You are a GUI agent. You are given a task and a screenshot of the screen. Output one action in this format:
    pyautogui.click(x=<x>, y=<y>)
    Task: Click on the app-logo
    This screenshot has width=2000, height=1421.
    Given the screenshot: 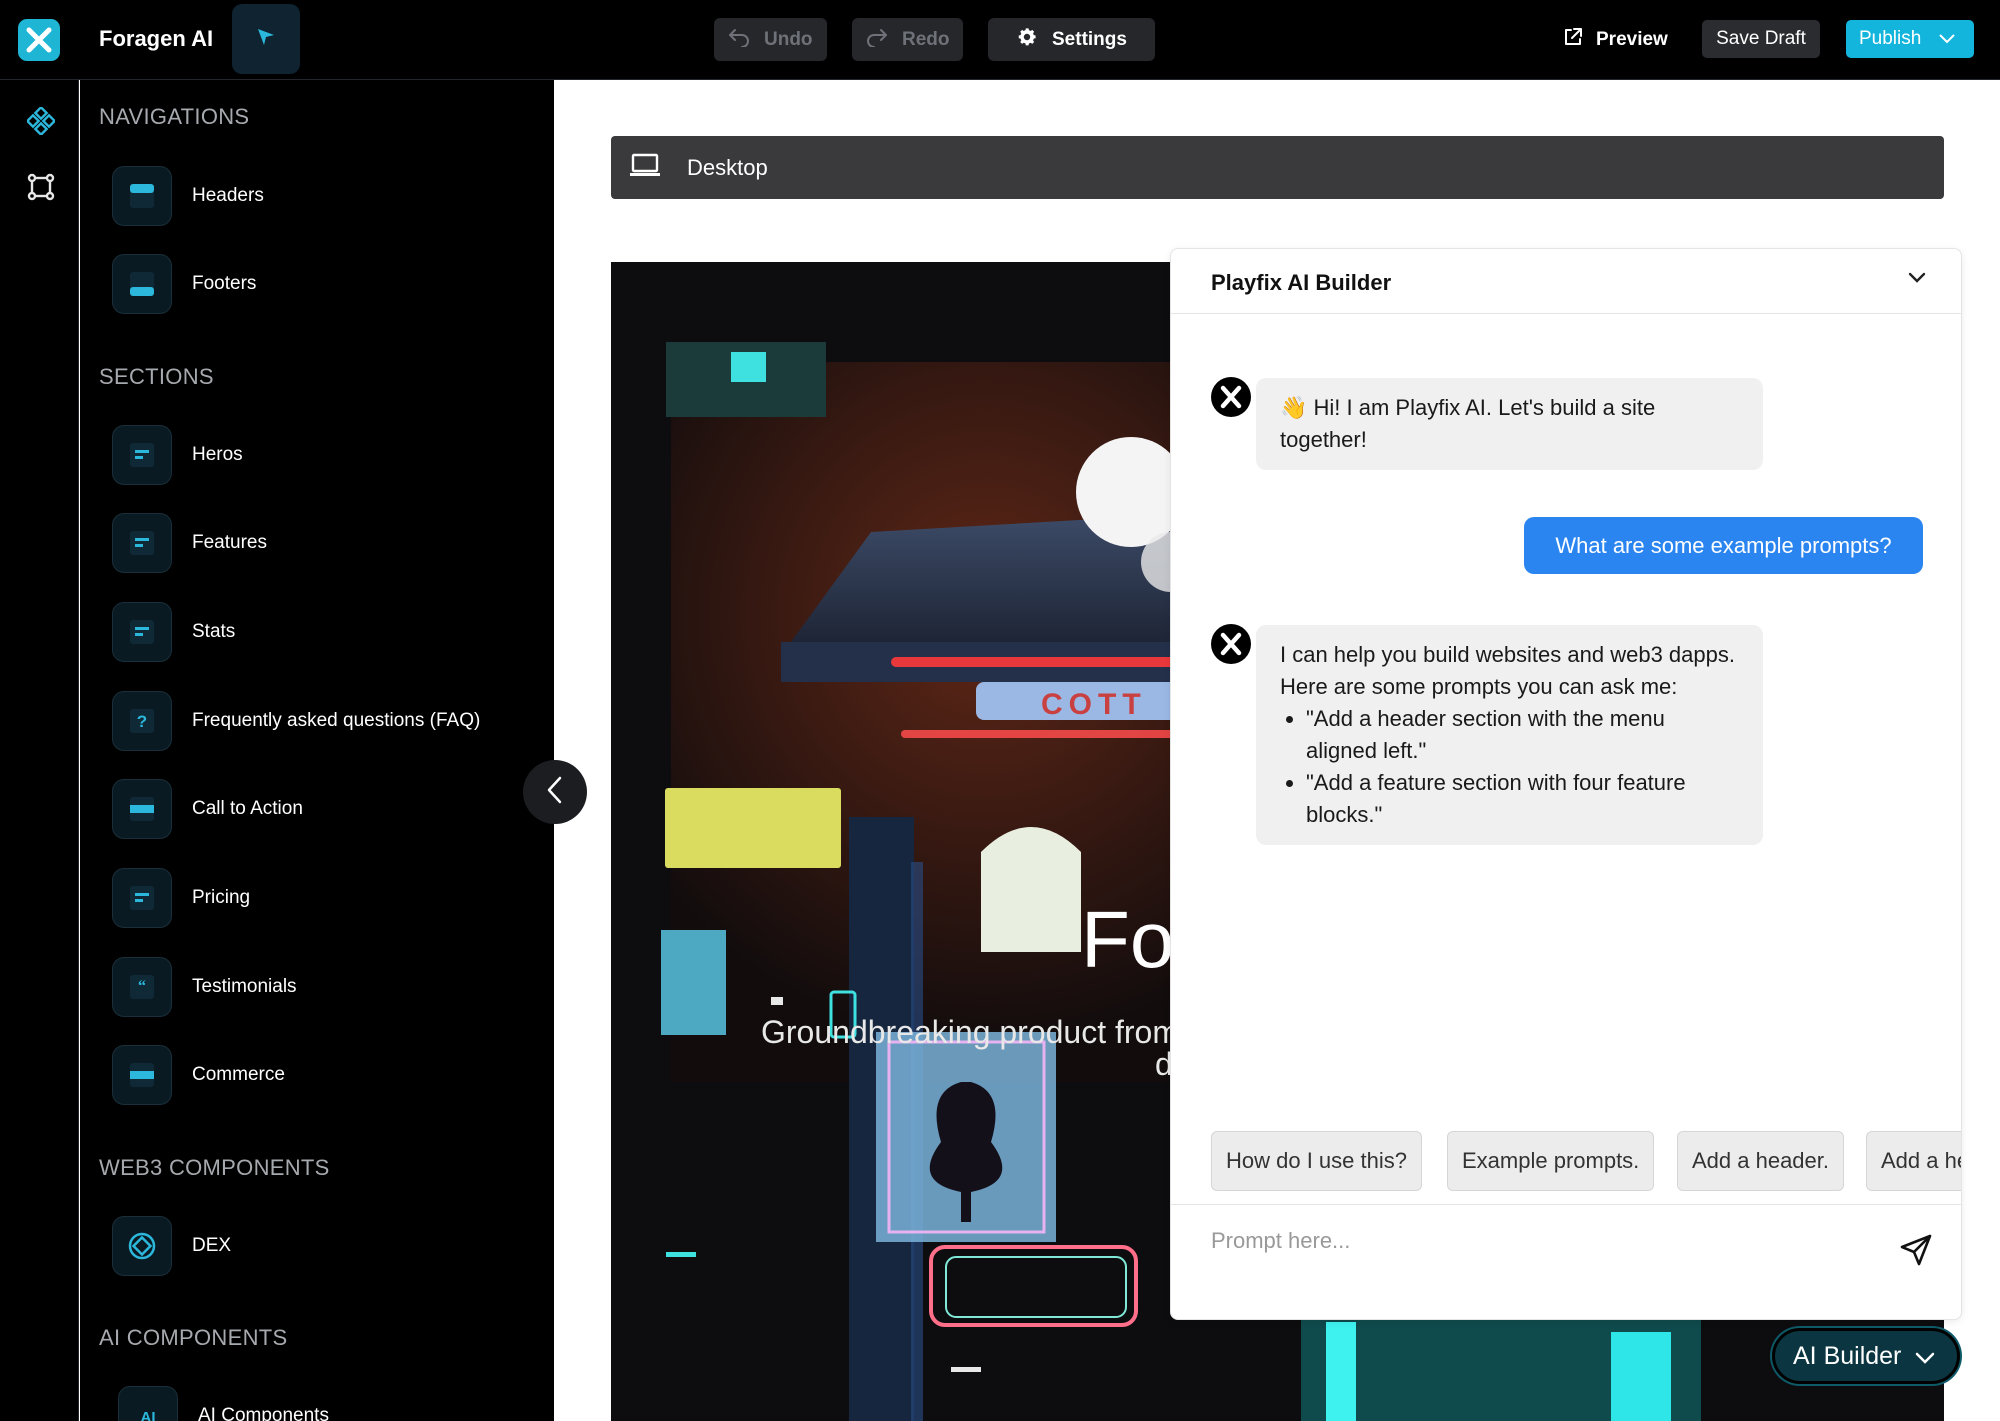 What is the action you would take?
    pyautogui.click(x=39, y=40)
    